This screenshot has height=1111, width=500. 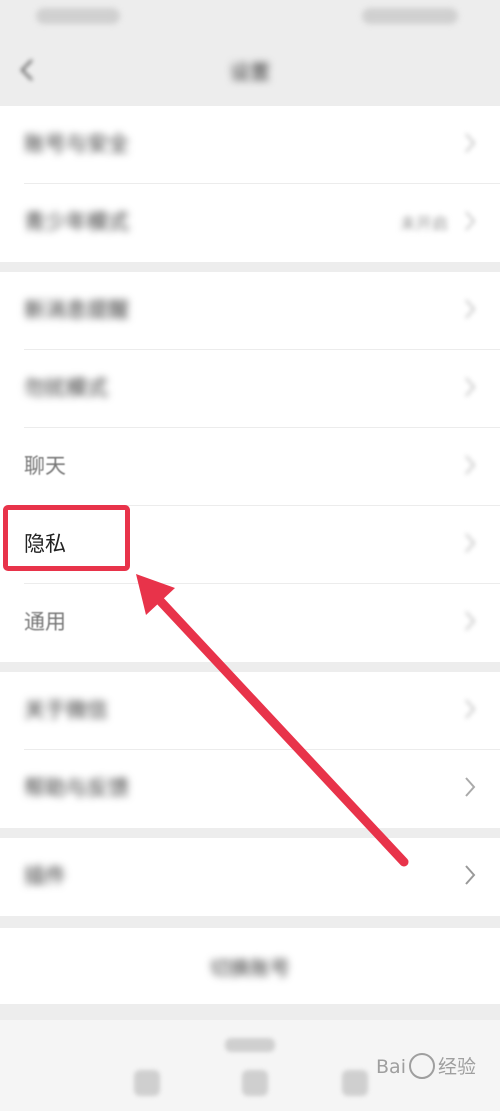 What do you see at coordinates (250, 623) in the screenshot?
I see `settings-row-general: 通用` at bounding box center [250, 623].